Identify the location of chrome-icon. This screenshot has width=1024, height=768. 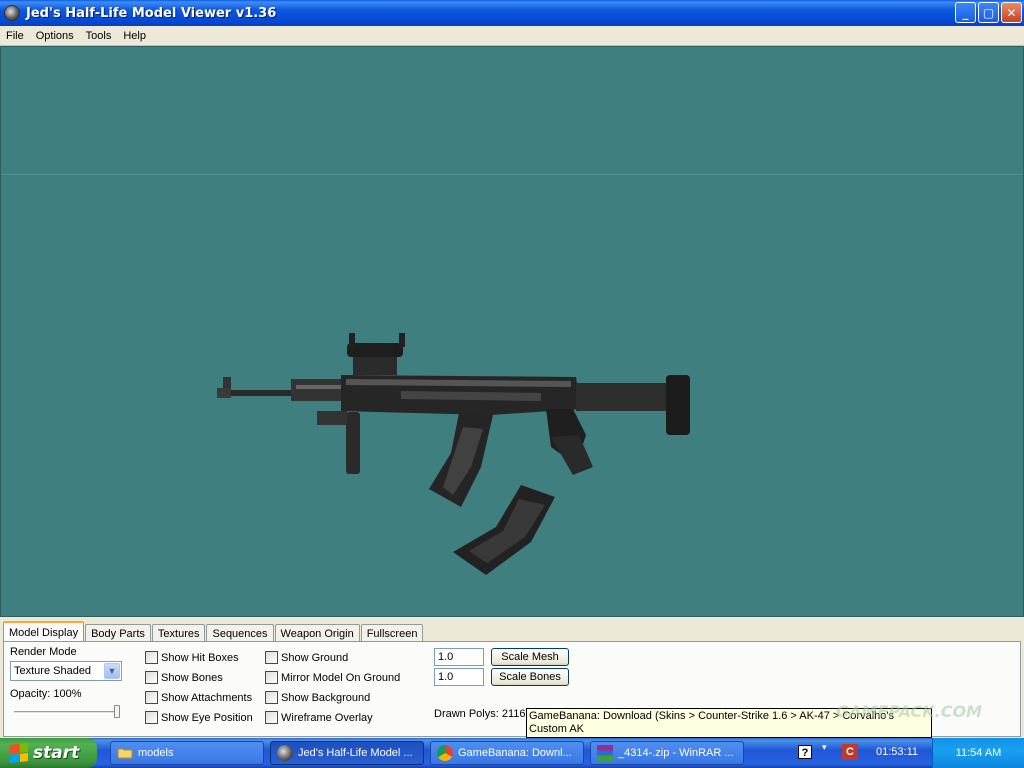
(445, 753).